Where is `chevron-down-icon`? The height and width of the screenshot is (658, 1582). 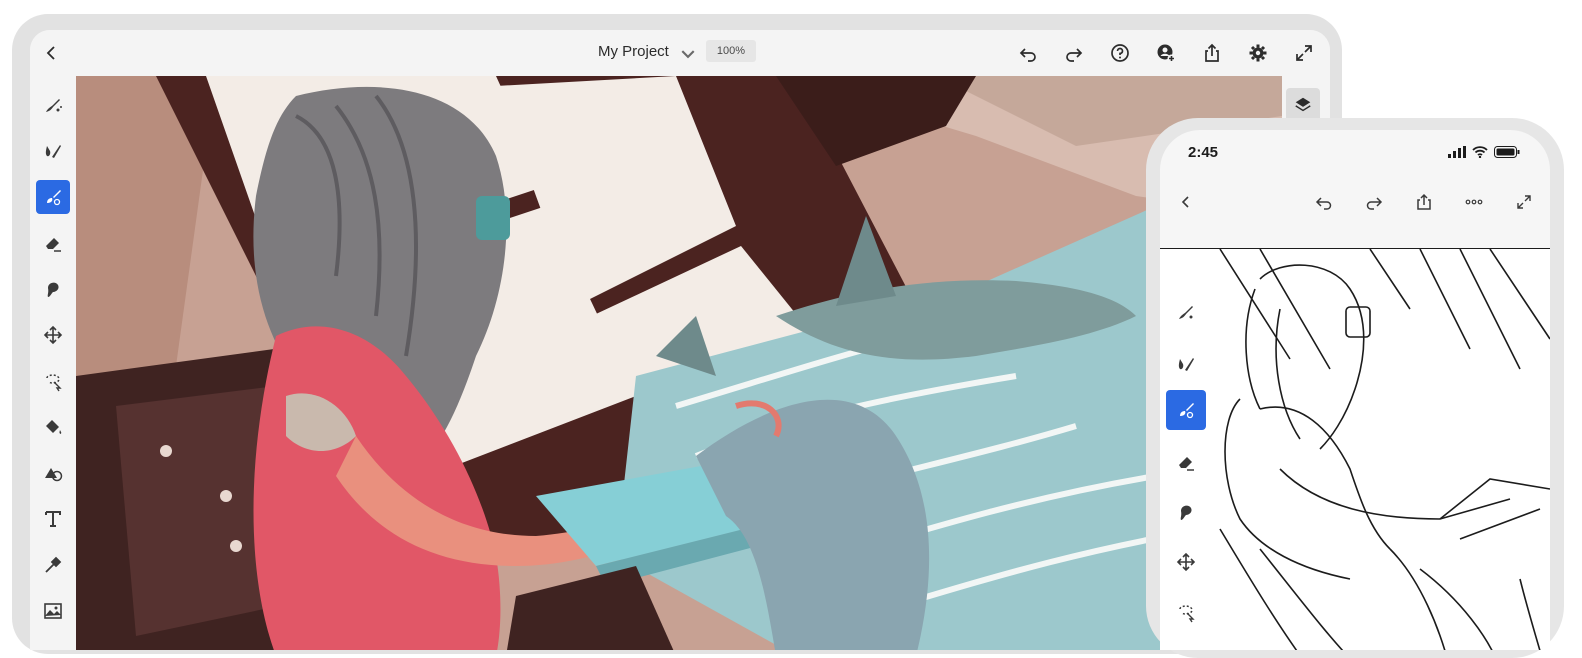 chevron-down-icon is located at coordinates (688, 54).